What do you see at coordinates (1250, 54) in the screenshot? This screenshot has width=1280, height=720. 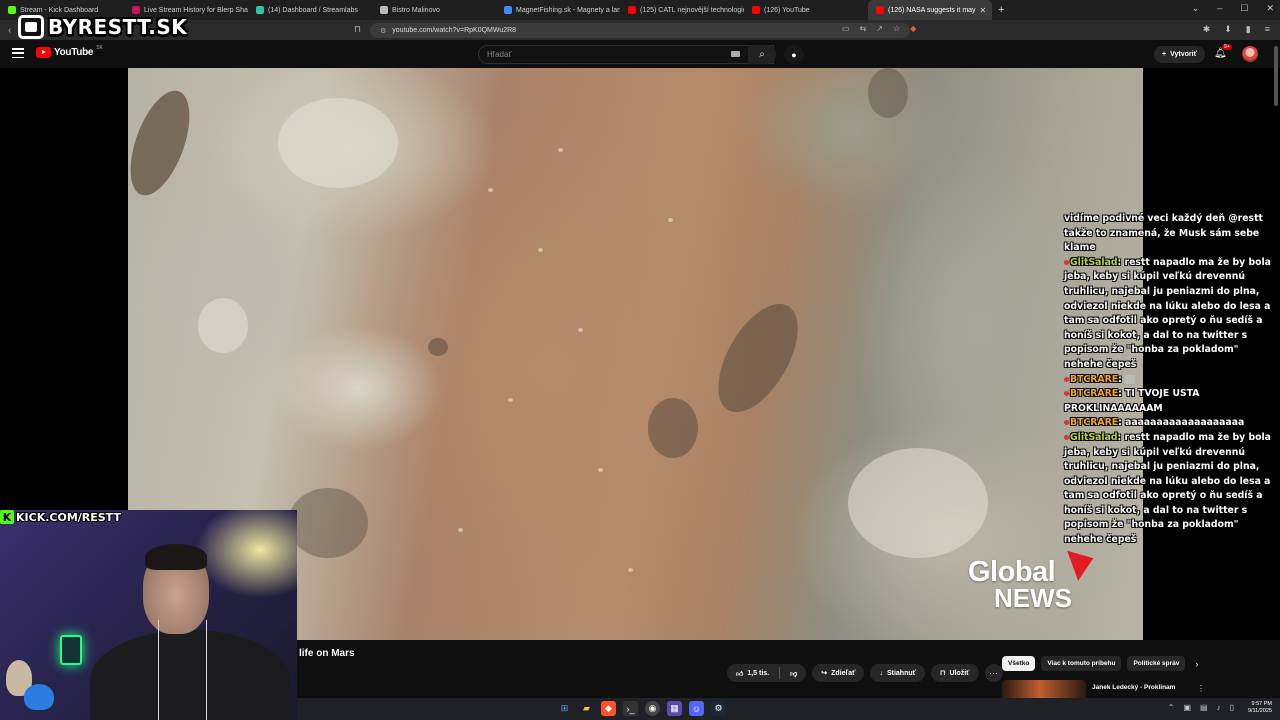 I see `avatar` at bounding box center [1250, 54].